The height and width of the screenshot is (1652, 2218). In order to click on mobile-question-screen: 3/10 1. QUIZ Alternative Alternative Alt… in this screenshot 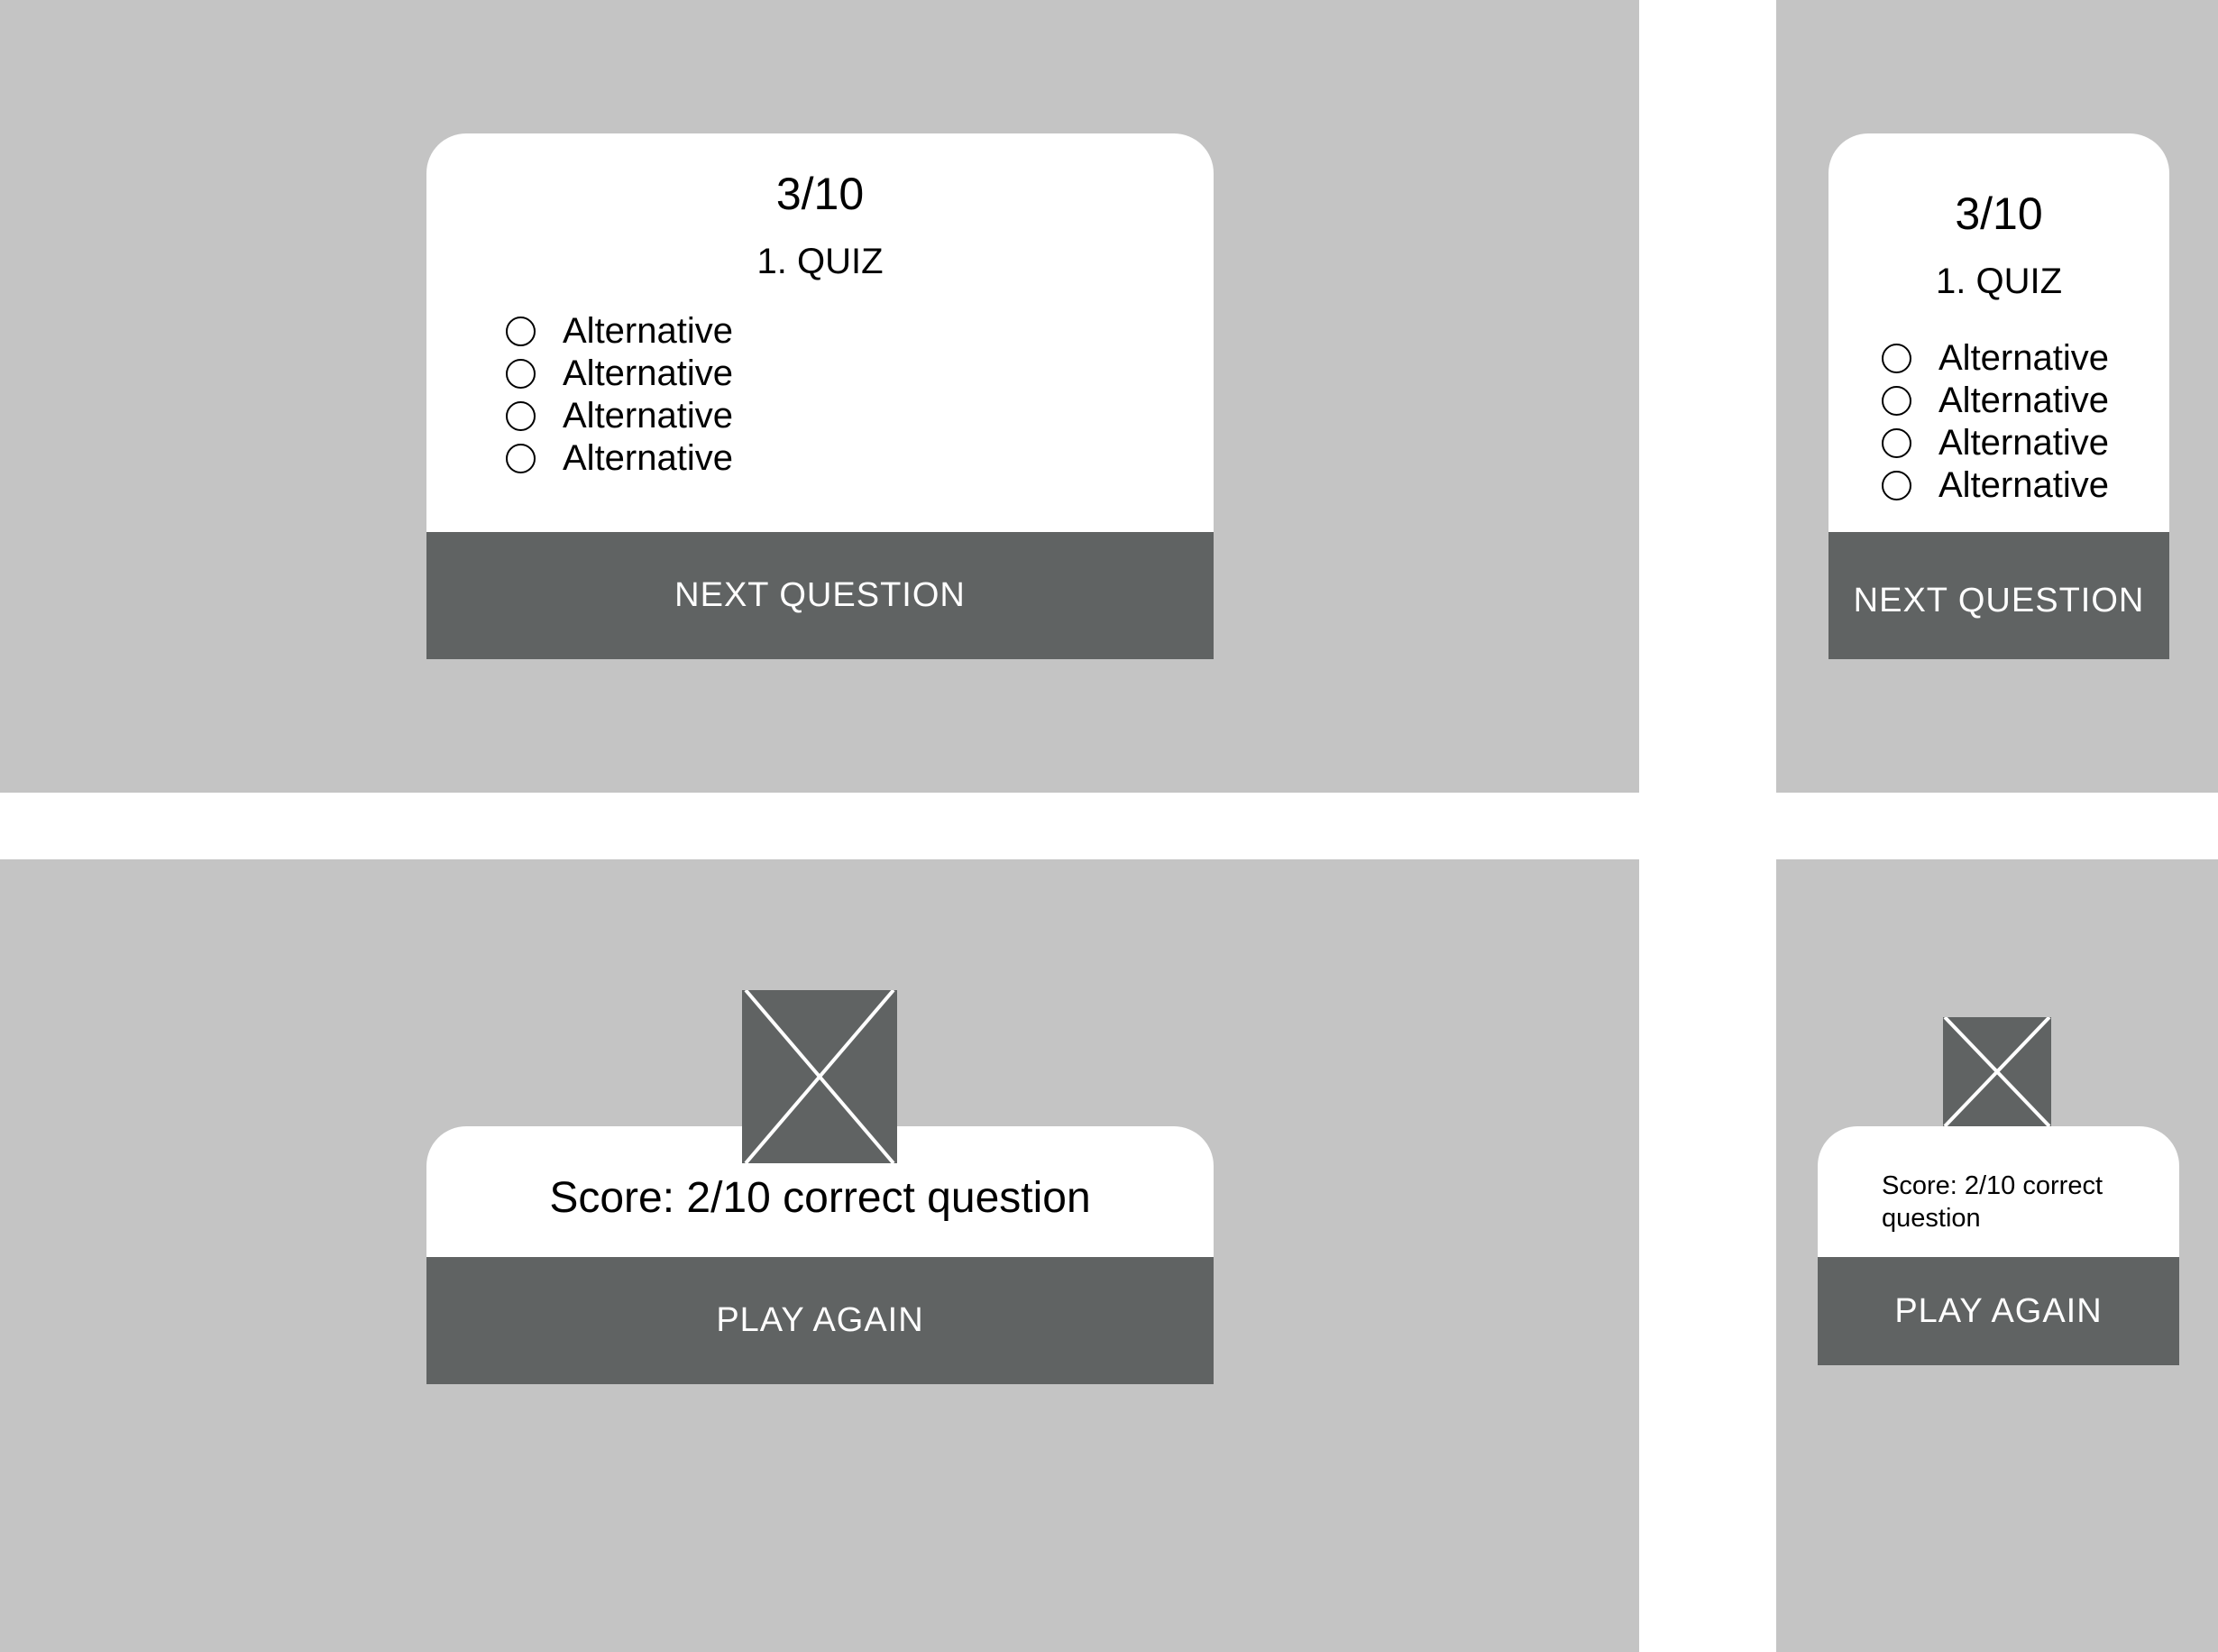, I will do `click(1997, 397)`.